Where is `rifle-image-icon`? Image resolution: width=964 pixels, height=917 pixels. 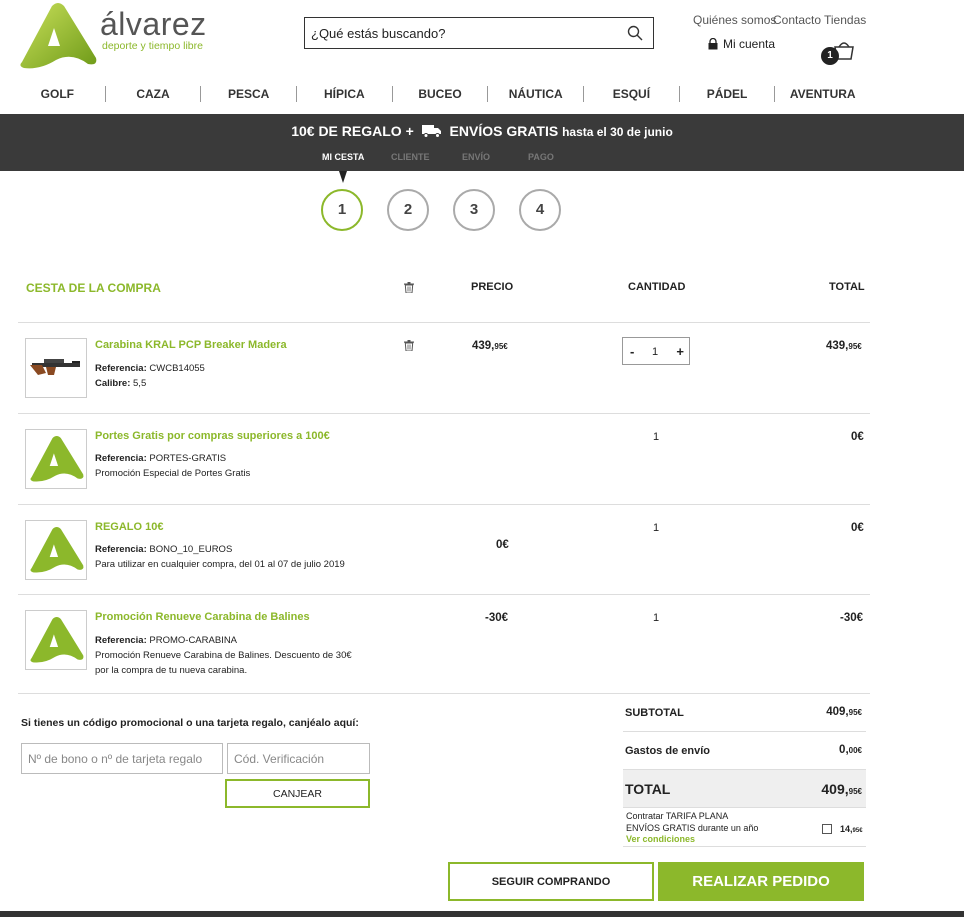 rifle-image-icon is located at coordinates (55, 367).